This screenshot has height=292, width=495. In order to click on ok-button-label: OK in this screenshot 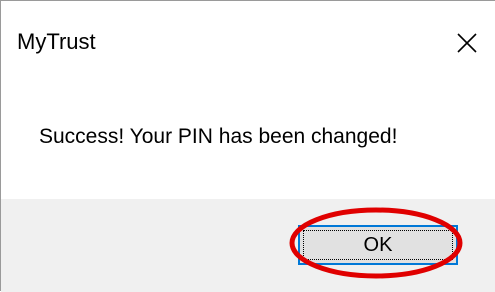, I will do `click(378, 245)`.